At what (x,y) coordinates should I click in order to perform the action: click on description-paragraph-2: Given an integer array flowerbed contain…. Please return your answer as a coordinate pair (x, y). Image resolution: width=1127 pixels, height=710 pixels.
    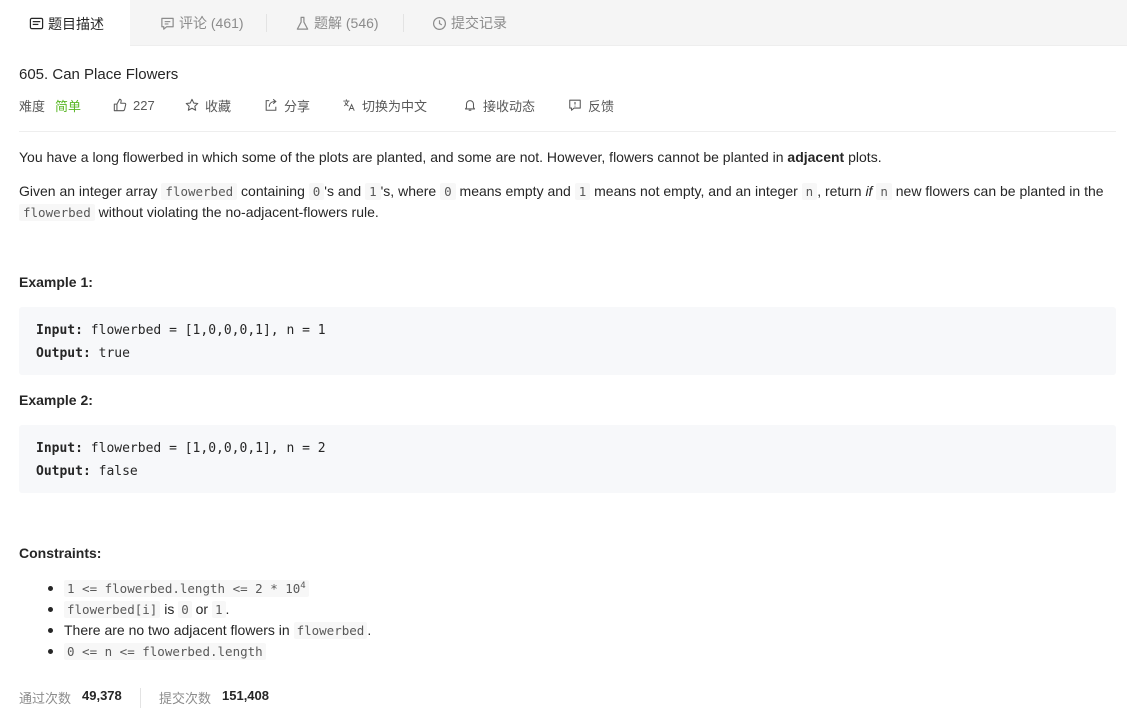
    Looking at the image, I should click on (569, 202).